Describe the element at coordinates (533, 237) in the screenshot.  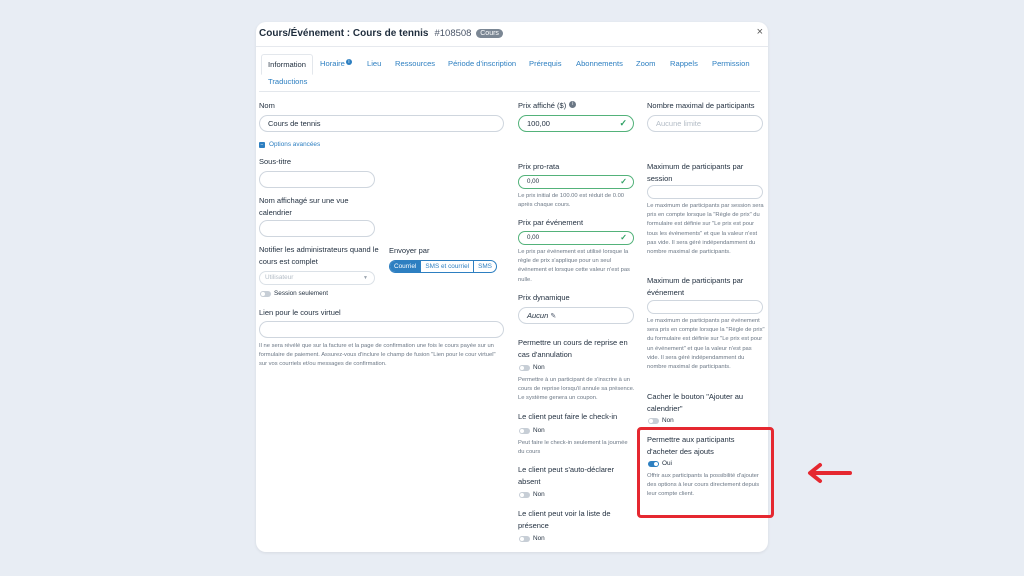
I see `prix-par-evenement-value: 0,00` at that location.